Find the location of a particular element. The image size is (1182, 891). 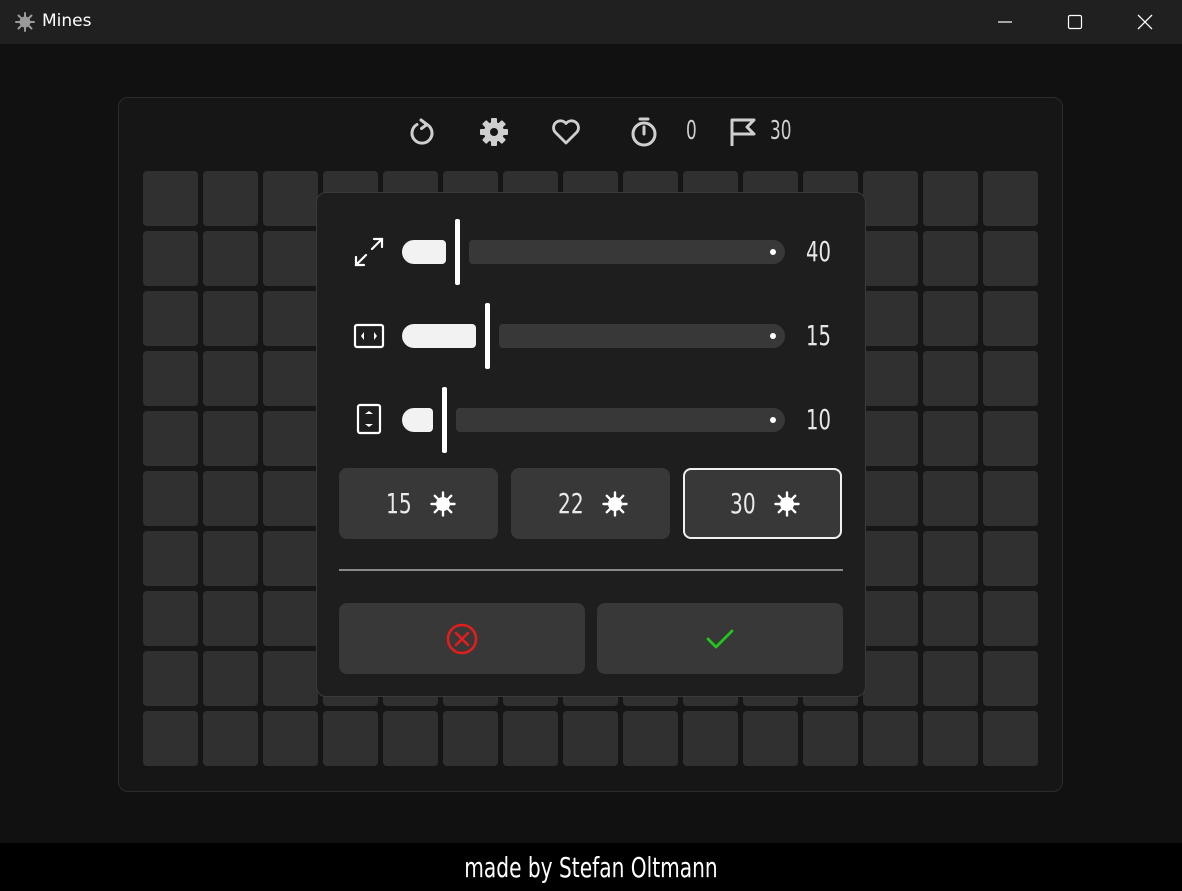

height-slider-track is located at coordinates (620, 420).